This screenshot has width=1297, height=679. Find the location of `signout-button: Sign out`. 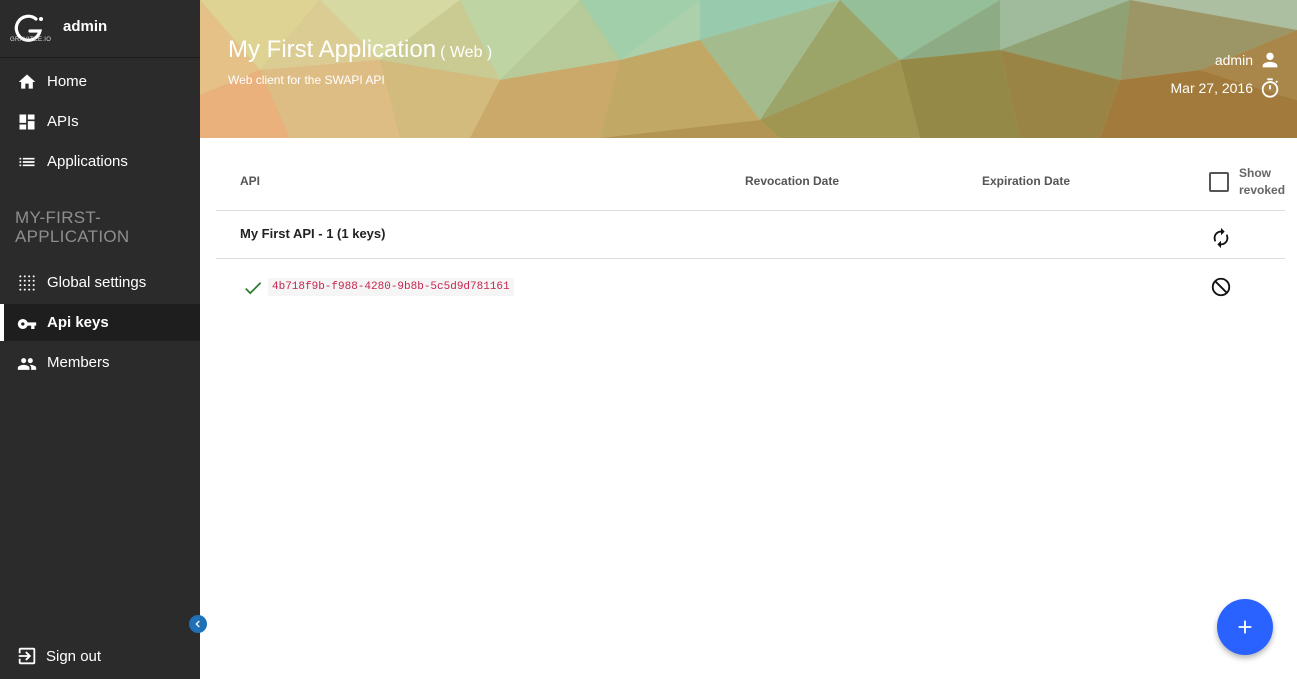

signout-button: Sign out is located at coordinates (100, 656).